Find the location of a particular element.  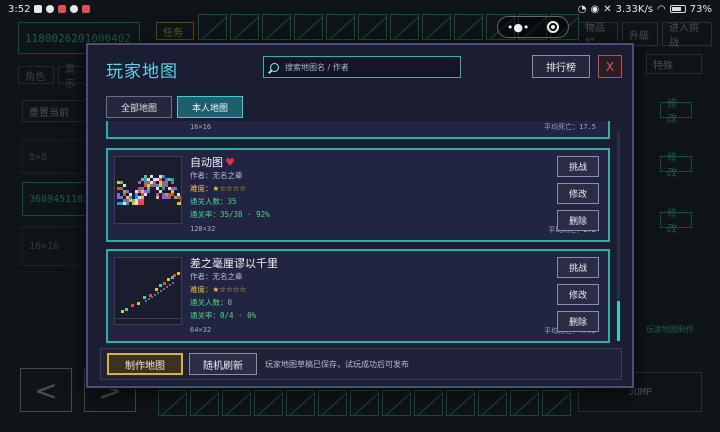

tab-all-maps: 全部地图 is located at coordinates (139, 107).